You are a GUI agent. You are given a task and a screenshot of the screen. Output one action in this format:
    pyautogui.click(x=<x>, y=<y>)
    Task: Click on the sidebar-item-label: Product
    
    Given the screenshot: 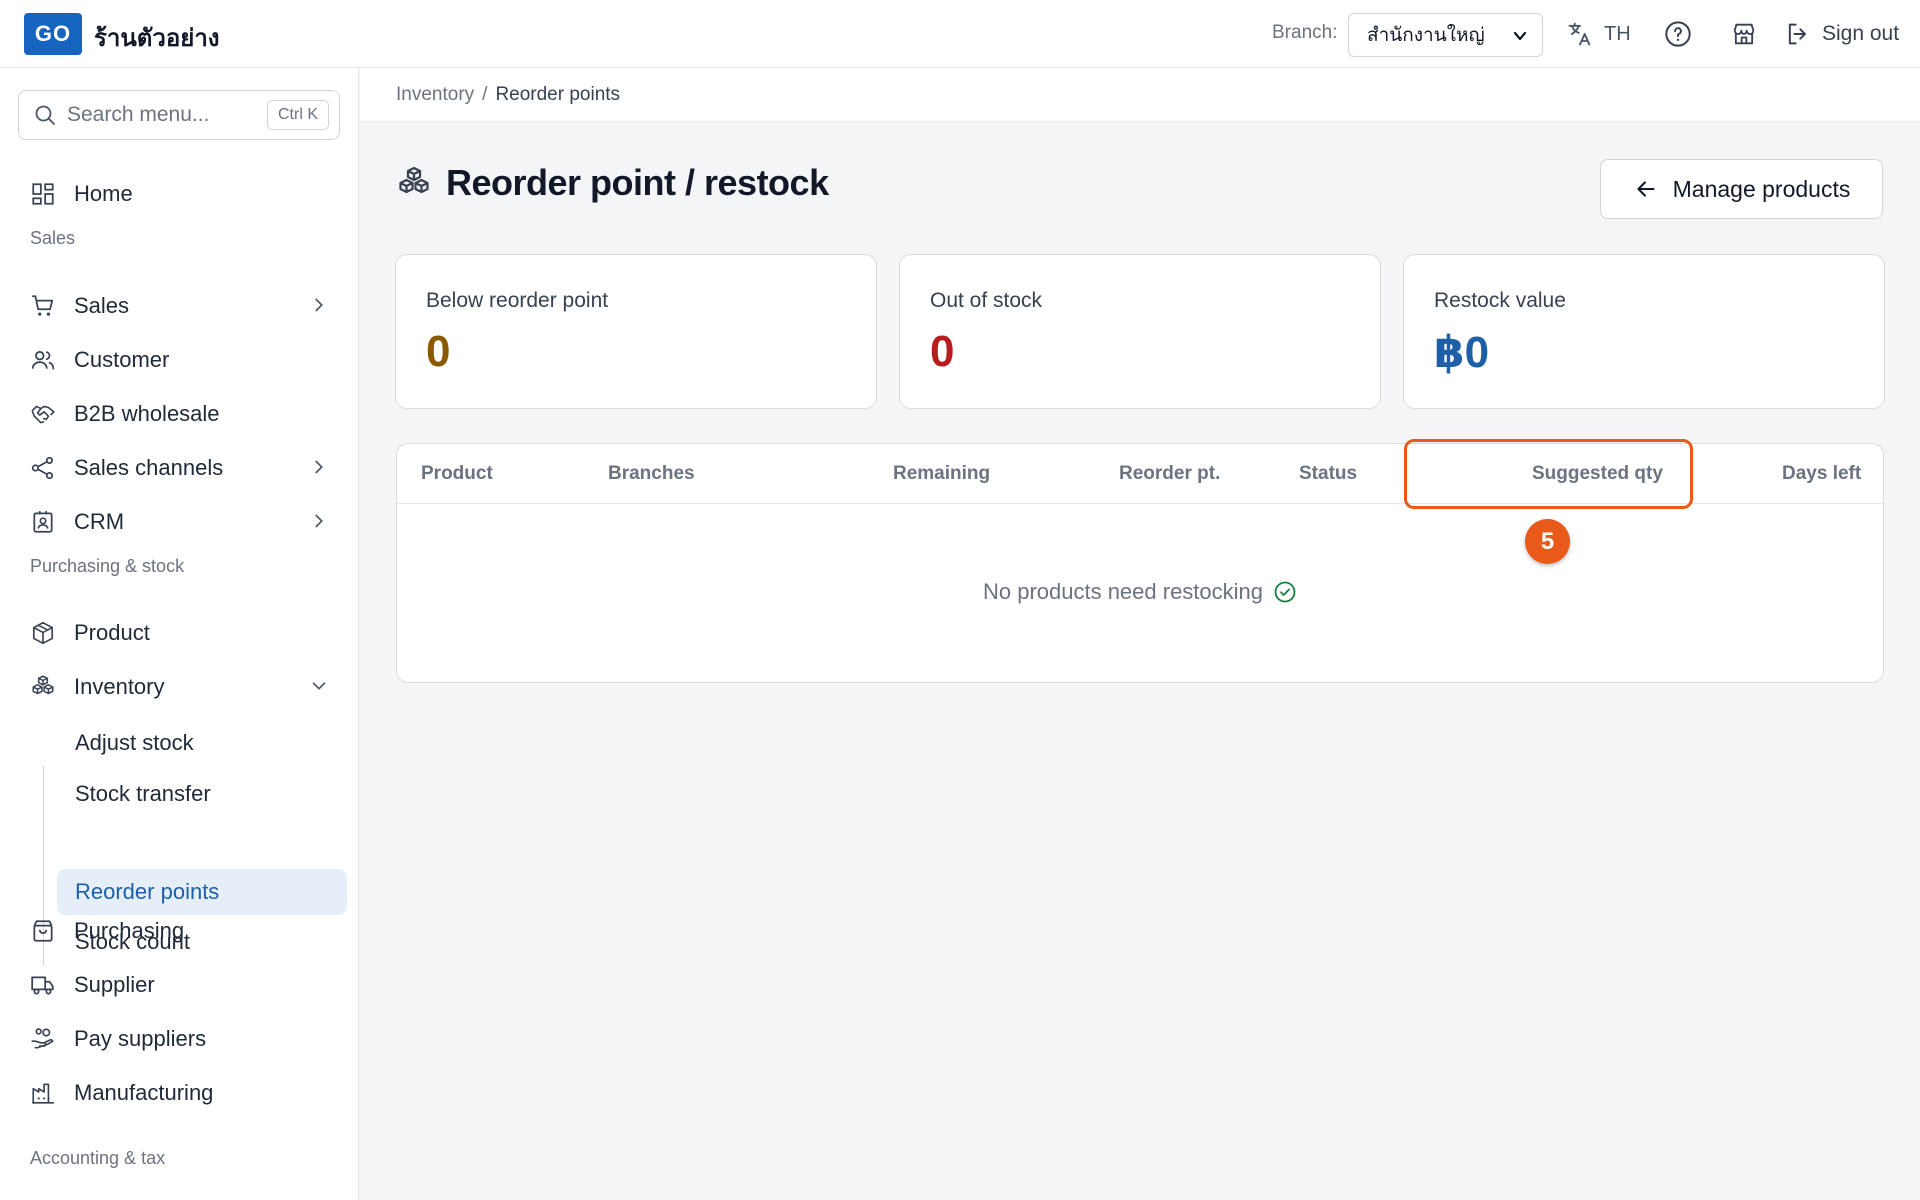 What is the action you would take?
    pyautogui.click(x=112, y=632)
    